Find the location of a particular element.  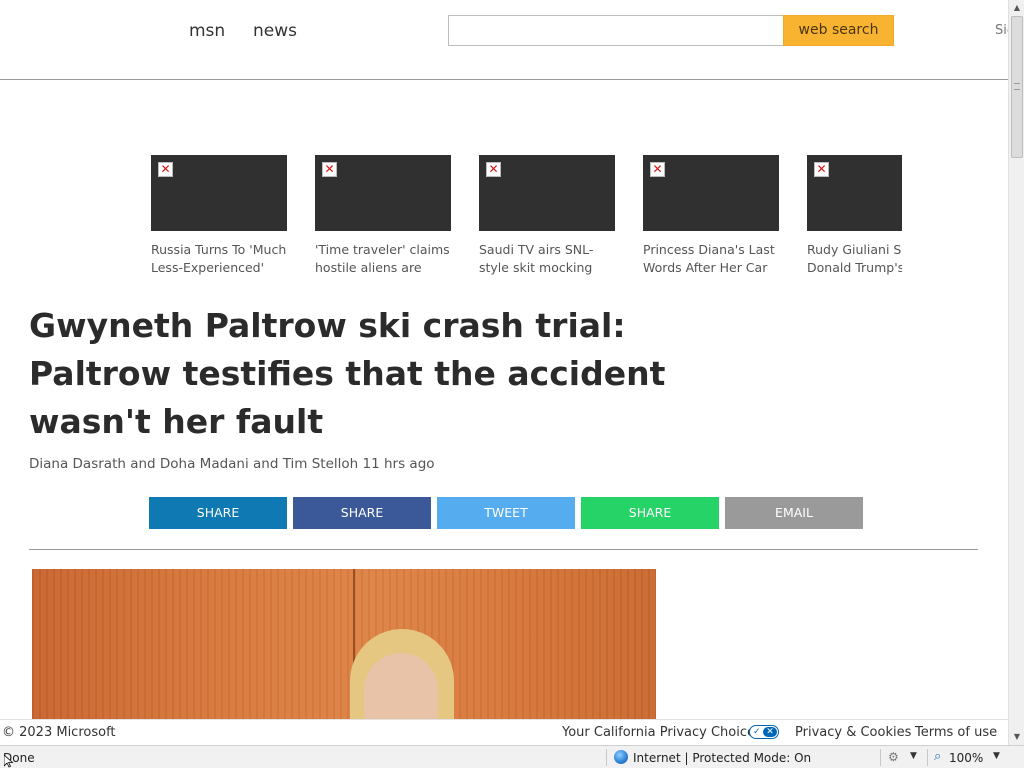

share-whatsapp-button: SHARE is located at coordinates (650, 513).